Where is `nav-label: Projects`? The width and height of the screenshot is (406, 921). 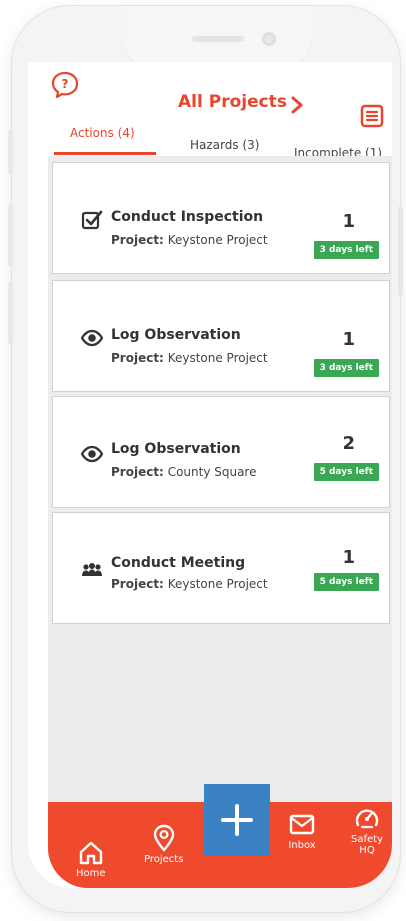 nav-label: Projects is located at coordinates (164, 859).